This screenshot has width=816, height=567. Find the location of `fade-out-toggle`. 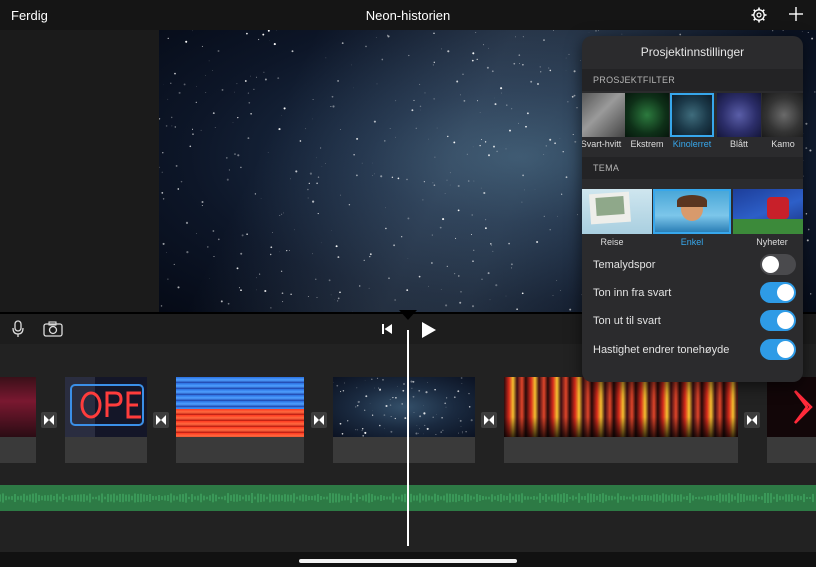

fade-out-toggle is located at coordinates (778, 320).